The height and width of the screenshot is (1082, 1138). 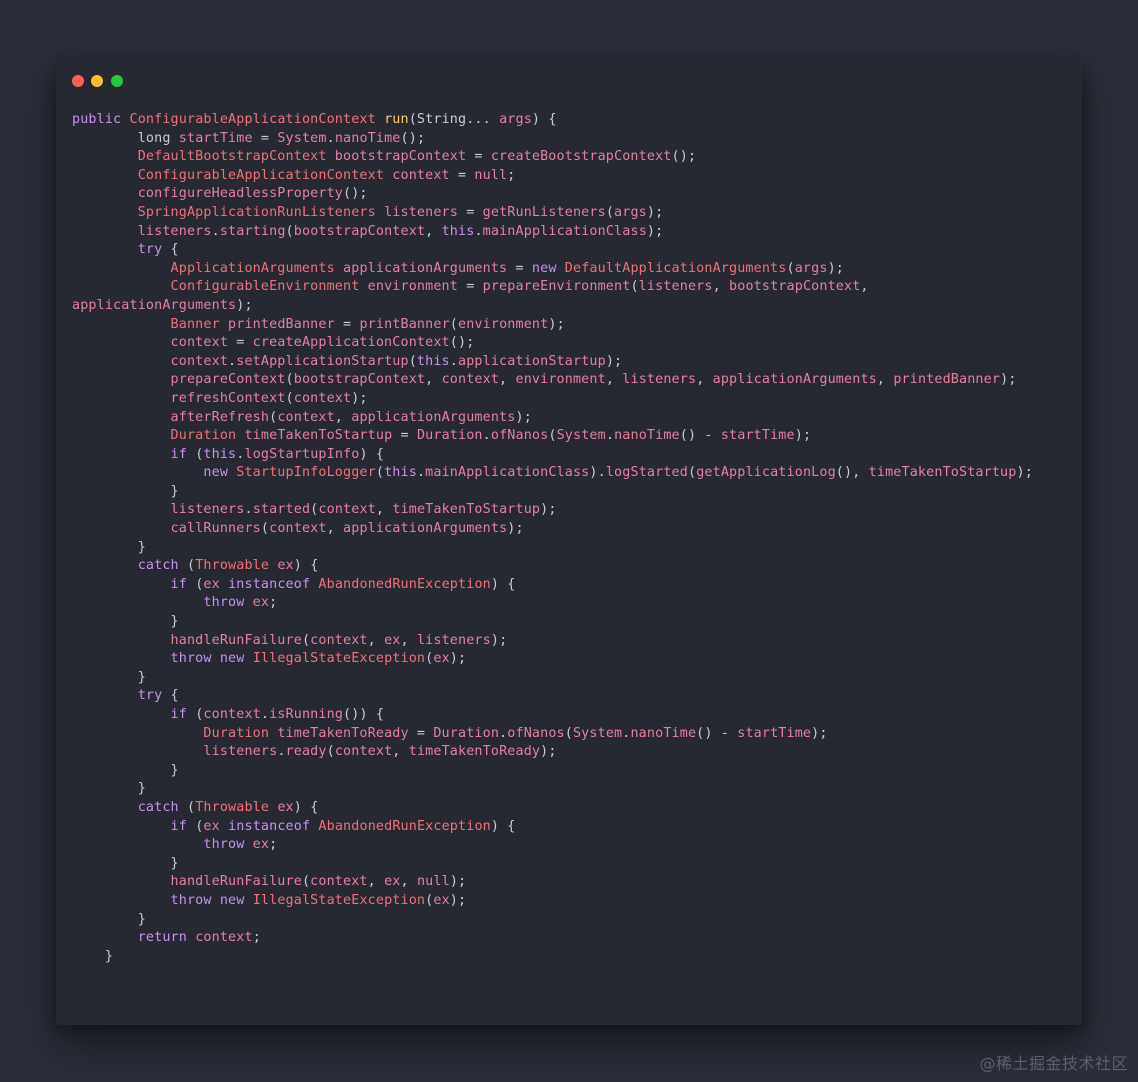 I want to click on code-line: applicationArguments);, so click(x=552, y=306).